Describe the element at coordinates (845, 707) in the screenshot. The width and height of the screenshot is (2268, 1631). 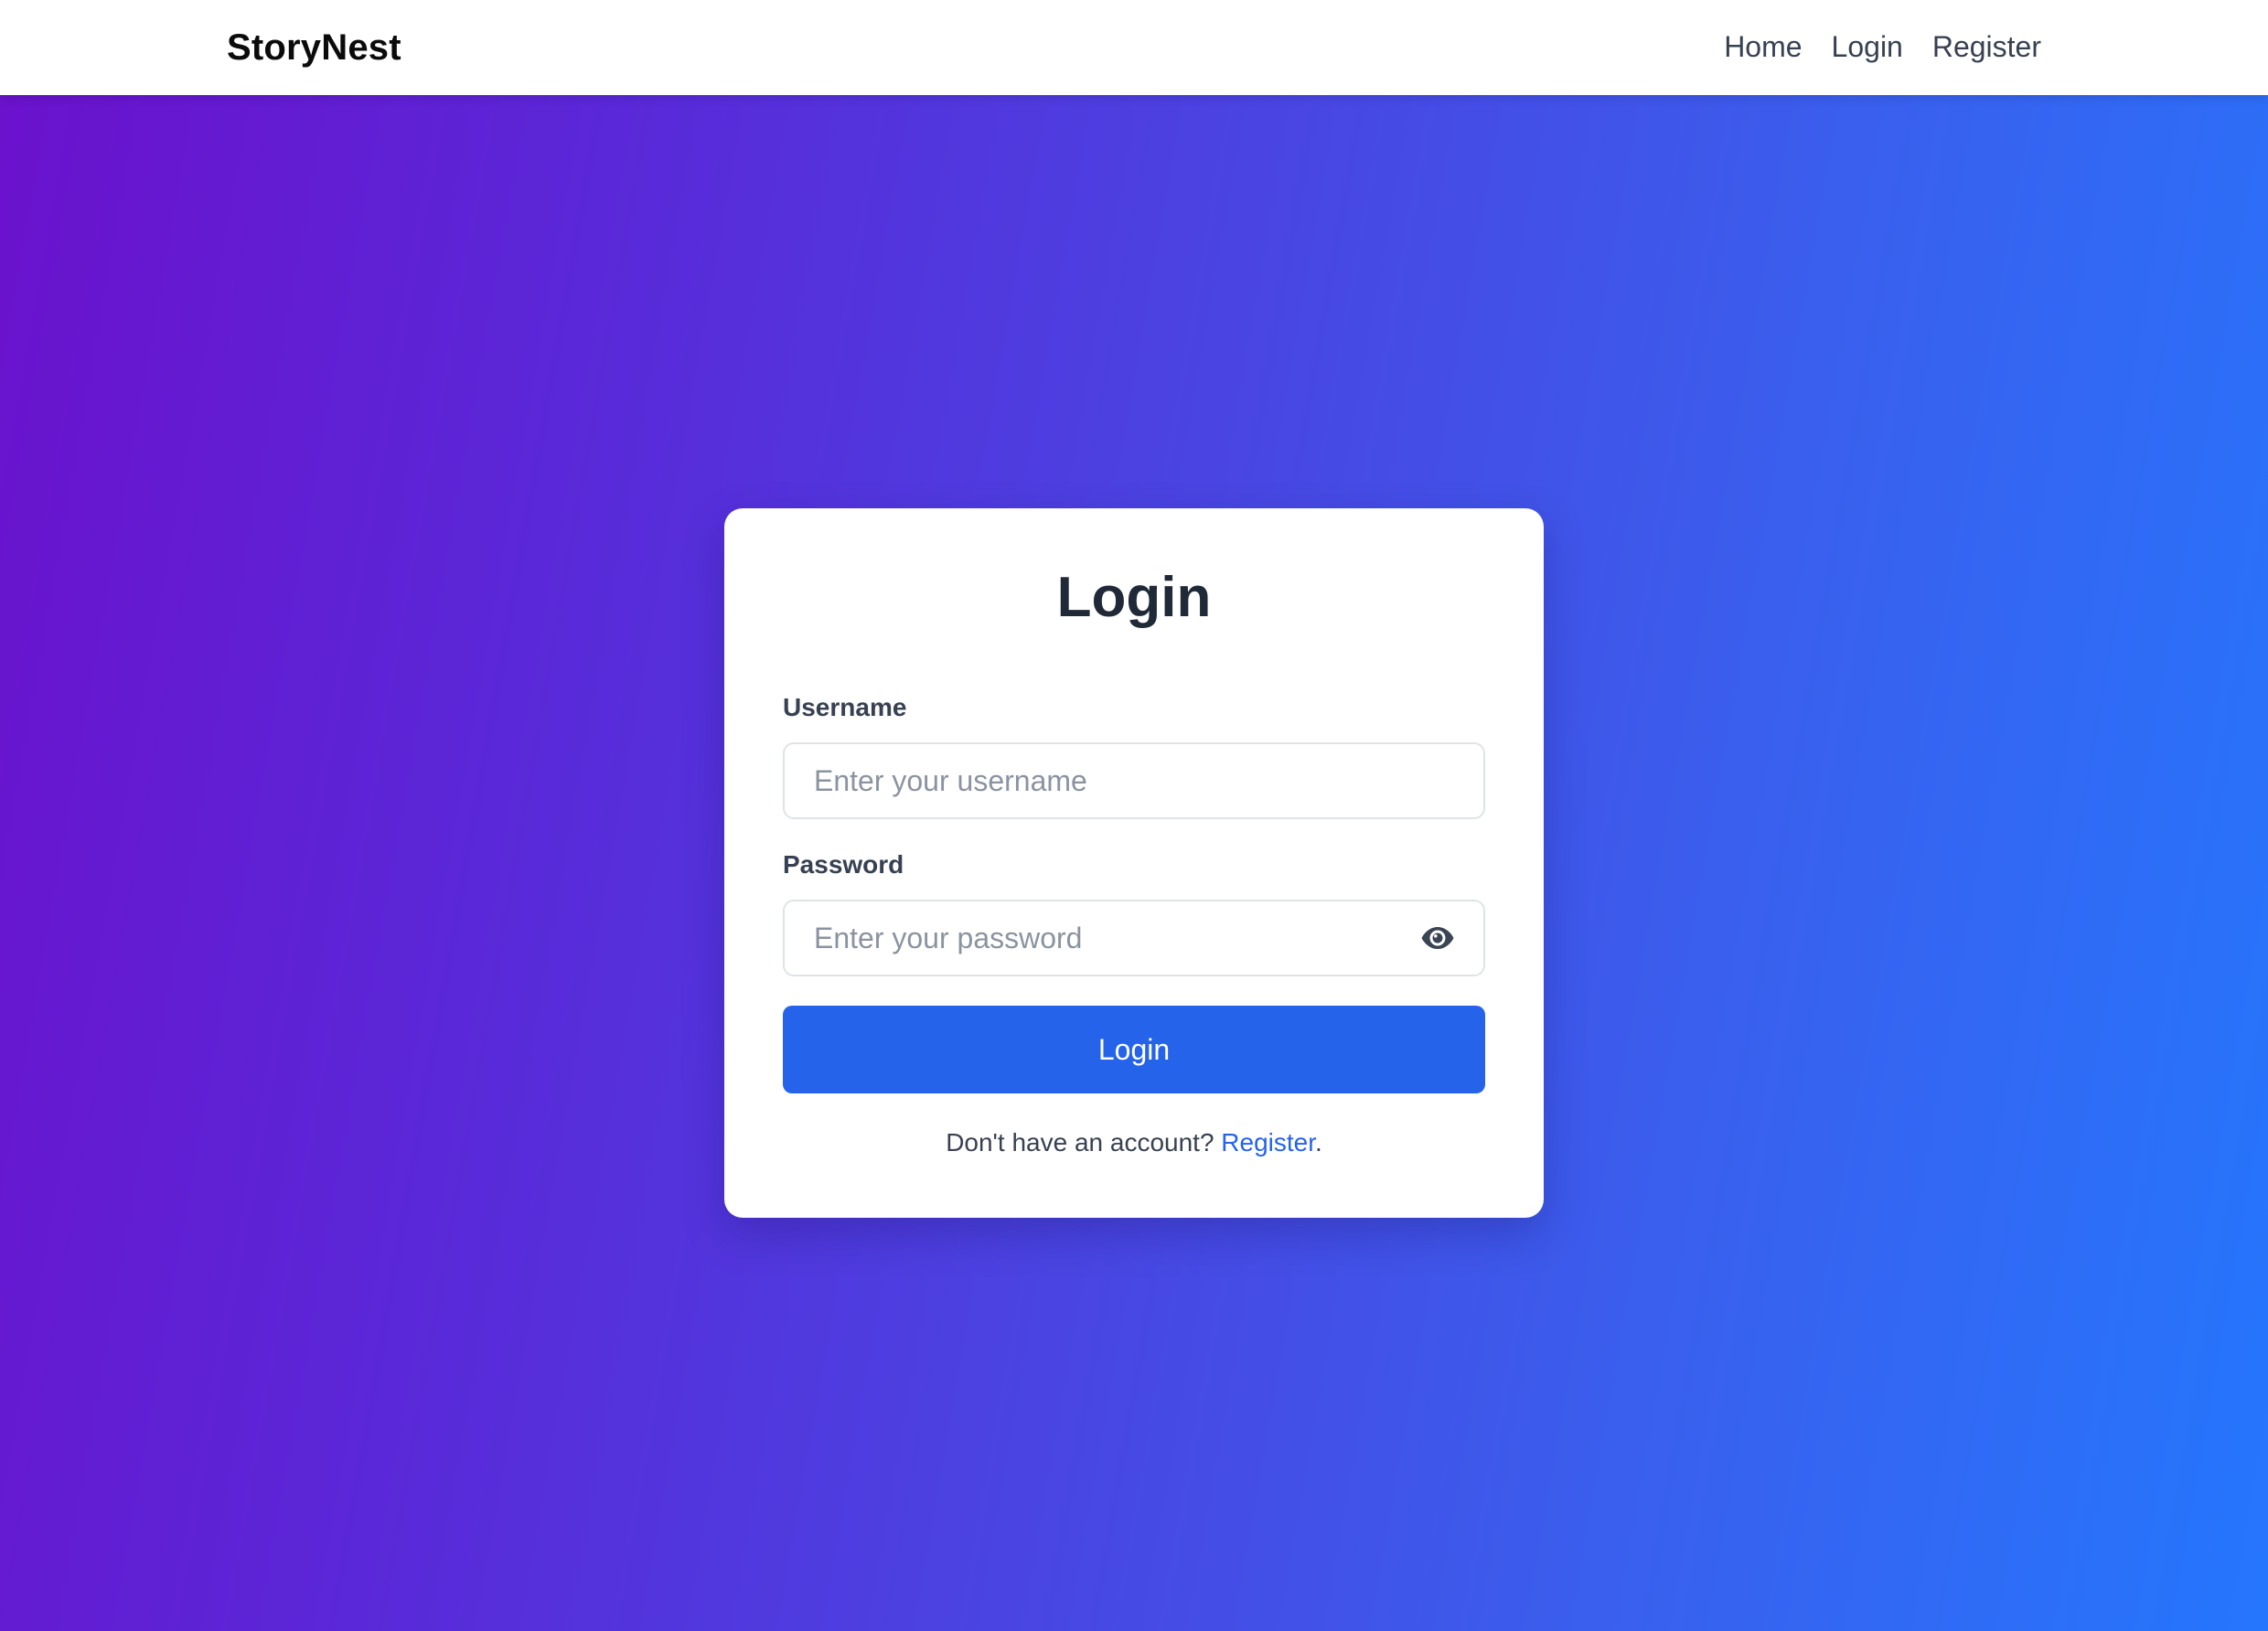
I see `username-label: Username` at that location.